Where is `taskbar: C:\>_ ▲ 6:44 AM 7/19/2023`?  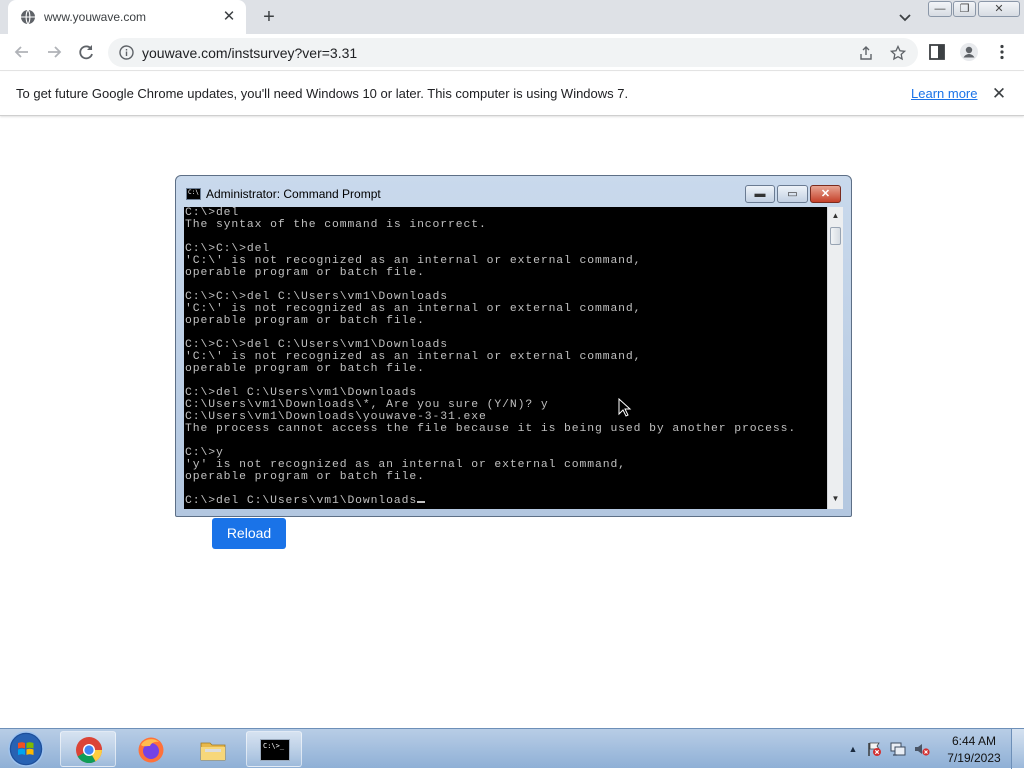 taskbar: C:\>_ ▲ 6:44 AM 7/19/2023 is located at coordinates (512, 748).